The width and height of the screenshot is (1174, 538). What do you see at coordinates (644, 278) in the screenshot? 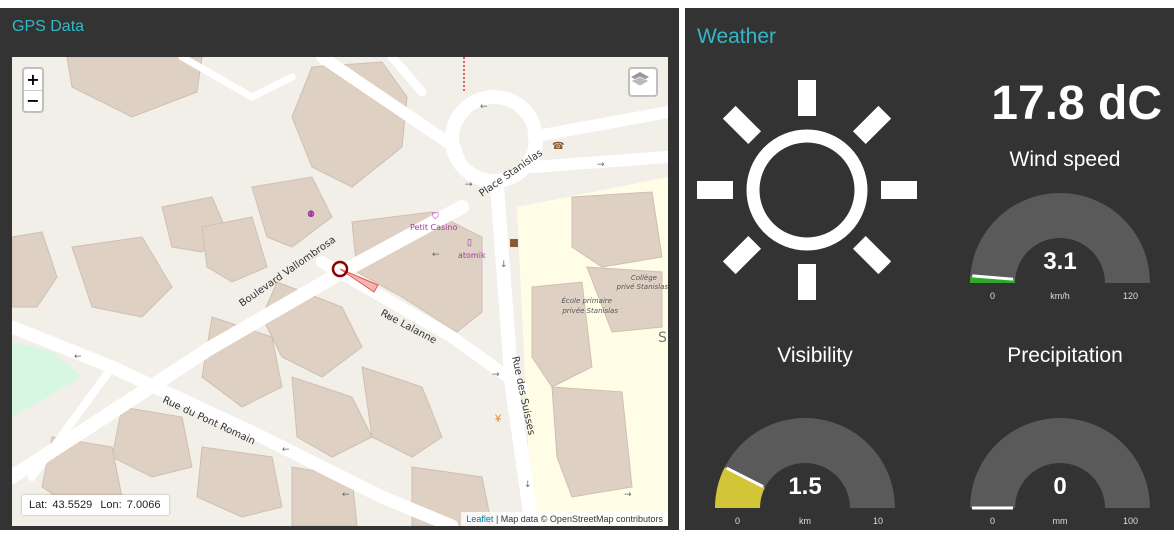
I see `school-label: Collège` at bounding box center [644, 278].